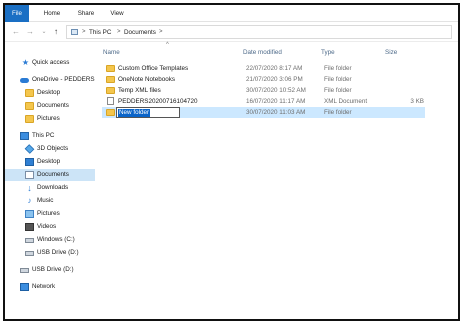 This screenshot has width=463, height=324. Describe the element at coordinates (117, 13) in the screenshot. I see `tab-view: View` at that location.